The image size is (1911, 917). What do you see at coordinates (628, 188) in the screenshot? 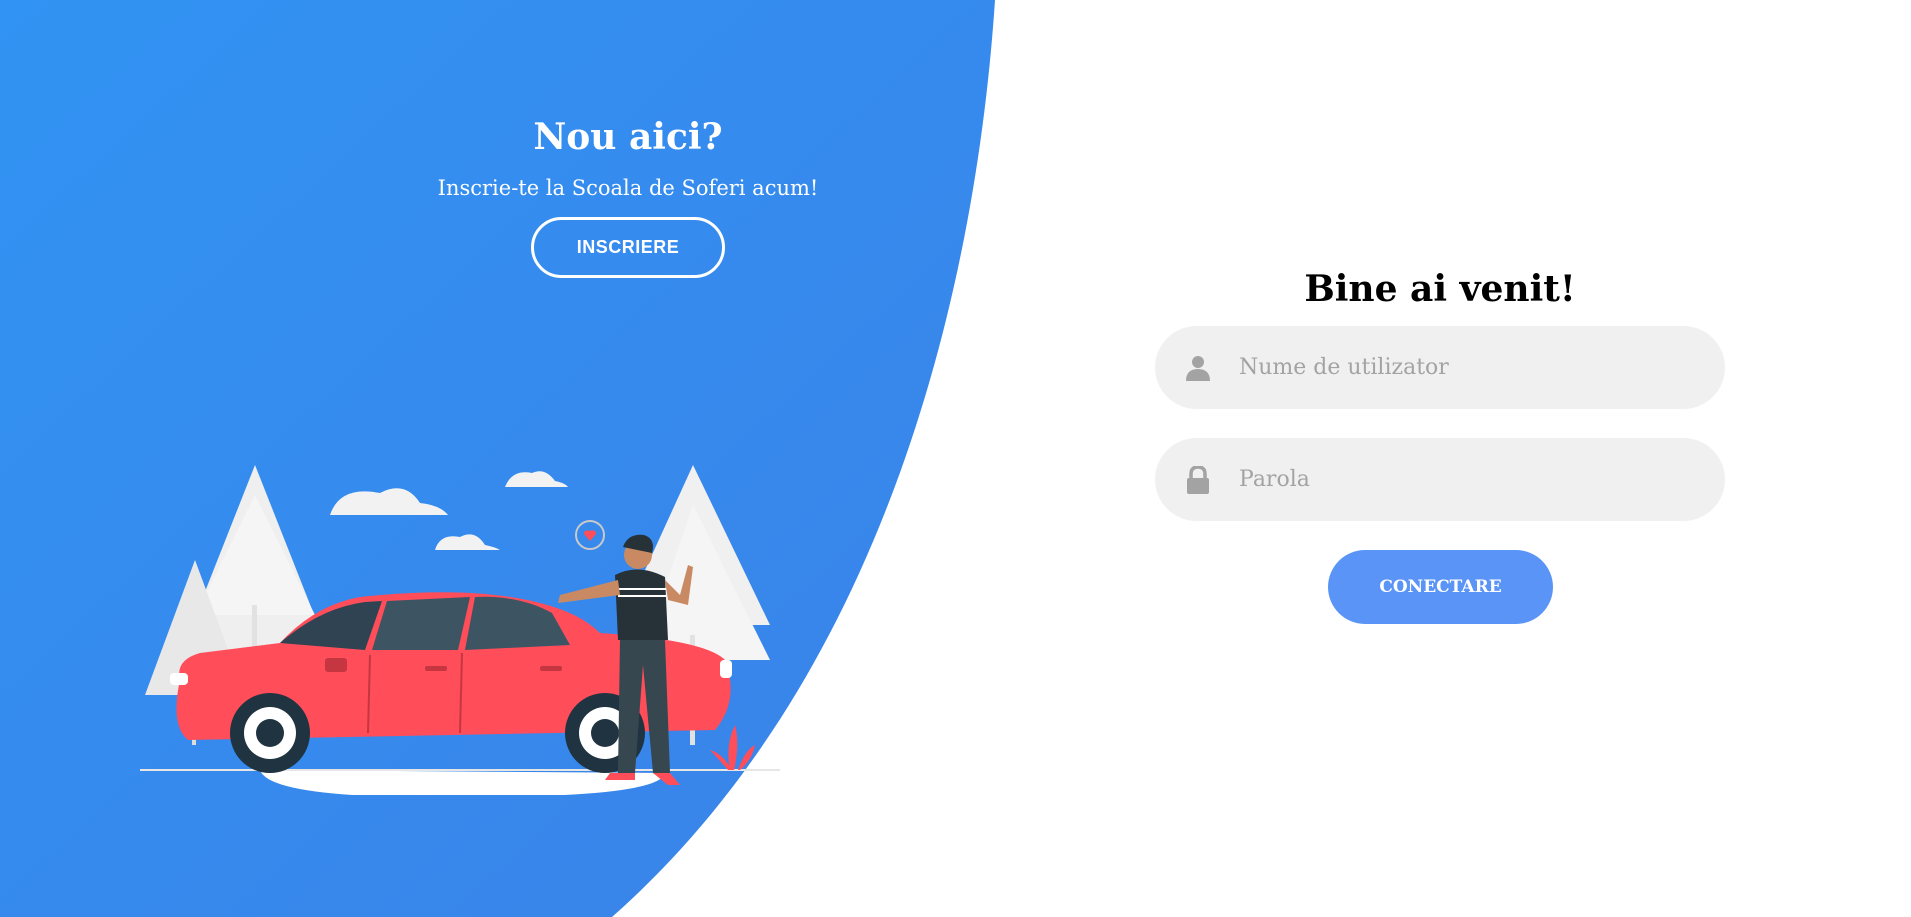
I see `signup-subtitle: Inscrie-te la Scoala de Soferi acum!` at bounding box center [628, 188].